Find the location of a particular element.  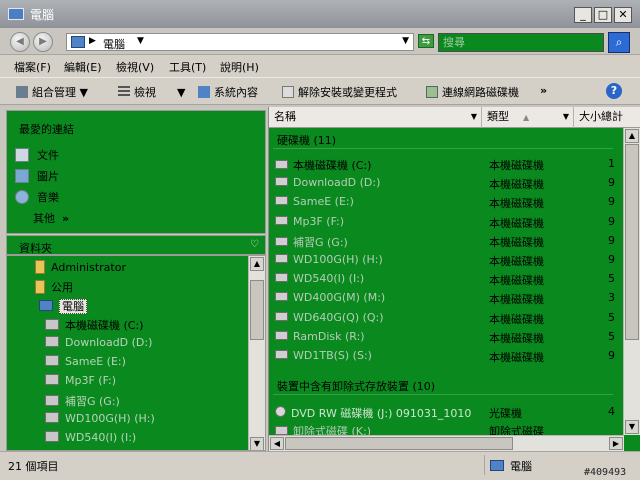

group-header-hdd: 硬碟機 (11) is located at coordinates (306, 140).